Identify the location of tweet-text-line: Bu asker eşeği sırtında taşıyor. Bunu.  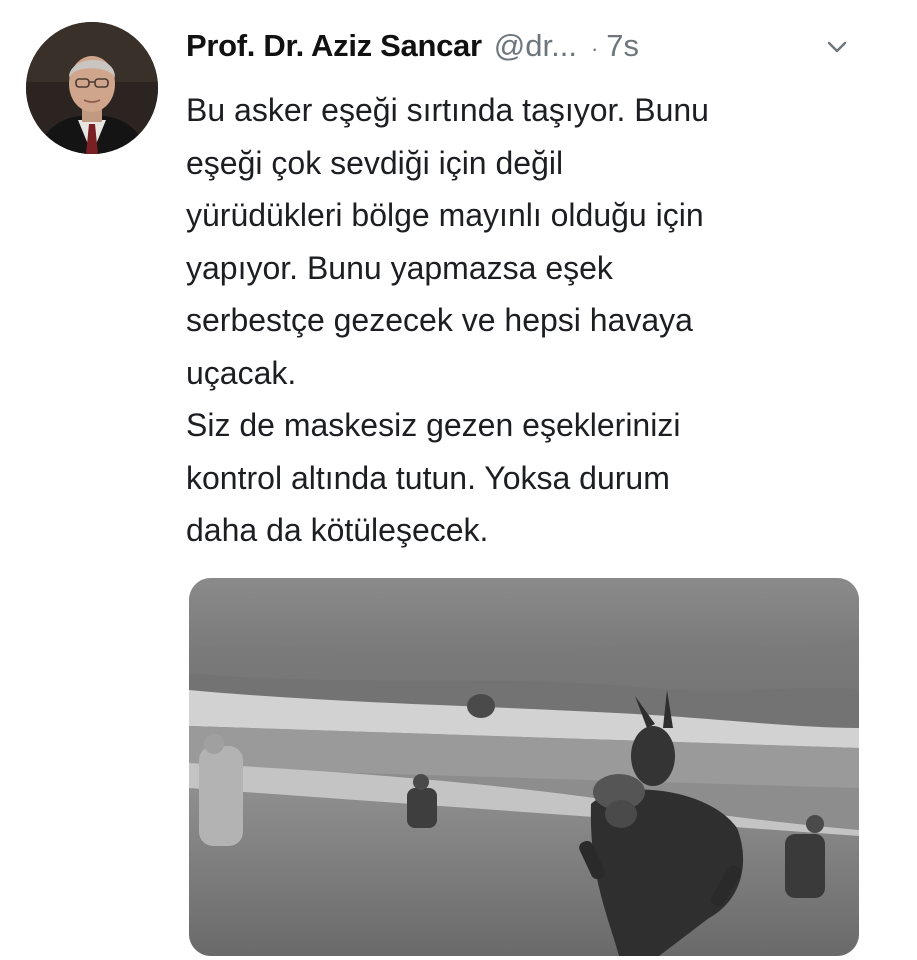
(447, 110).